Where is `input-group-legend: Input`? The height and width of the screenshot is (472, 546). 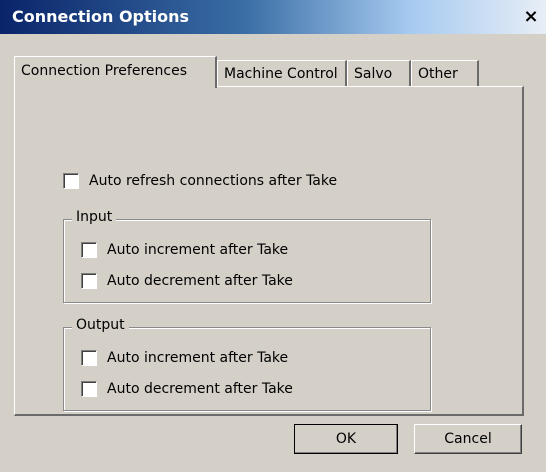
input-group-legend: Input is located at coordinates (94, 217).